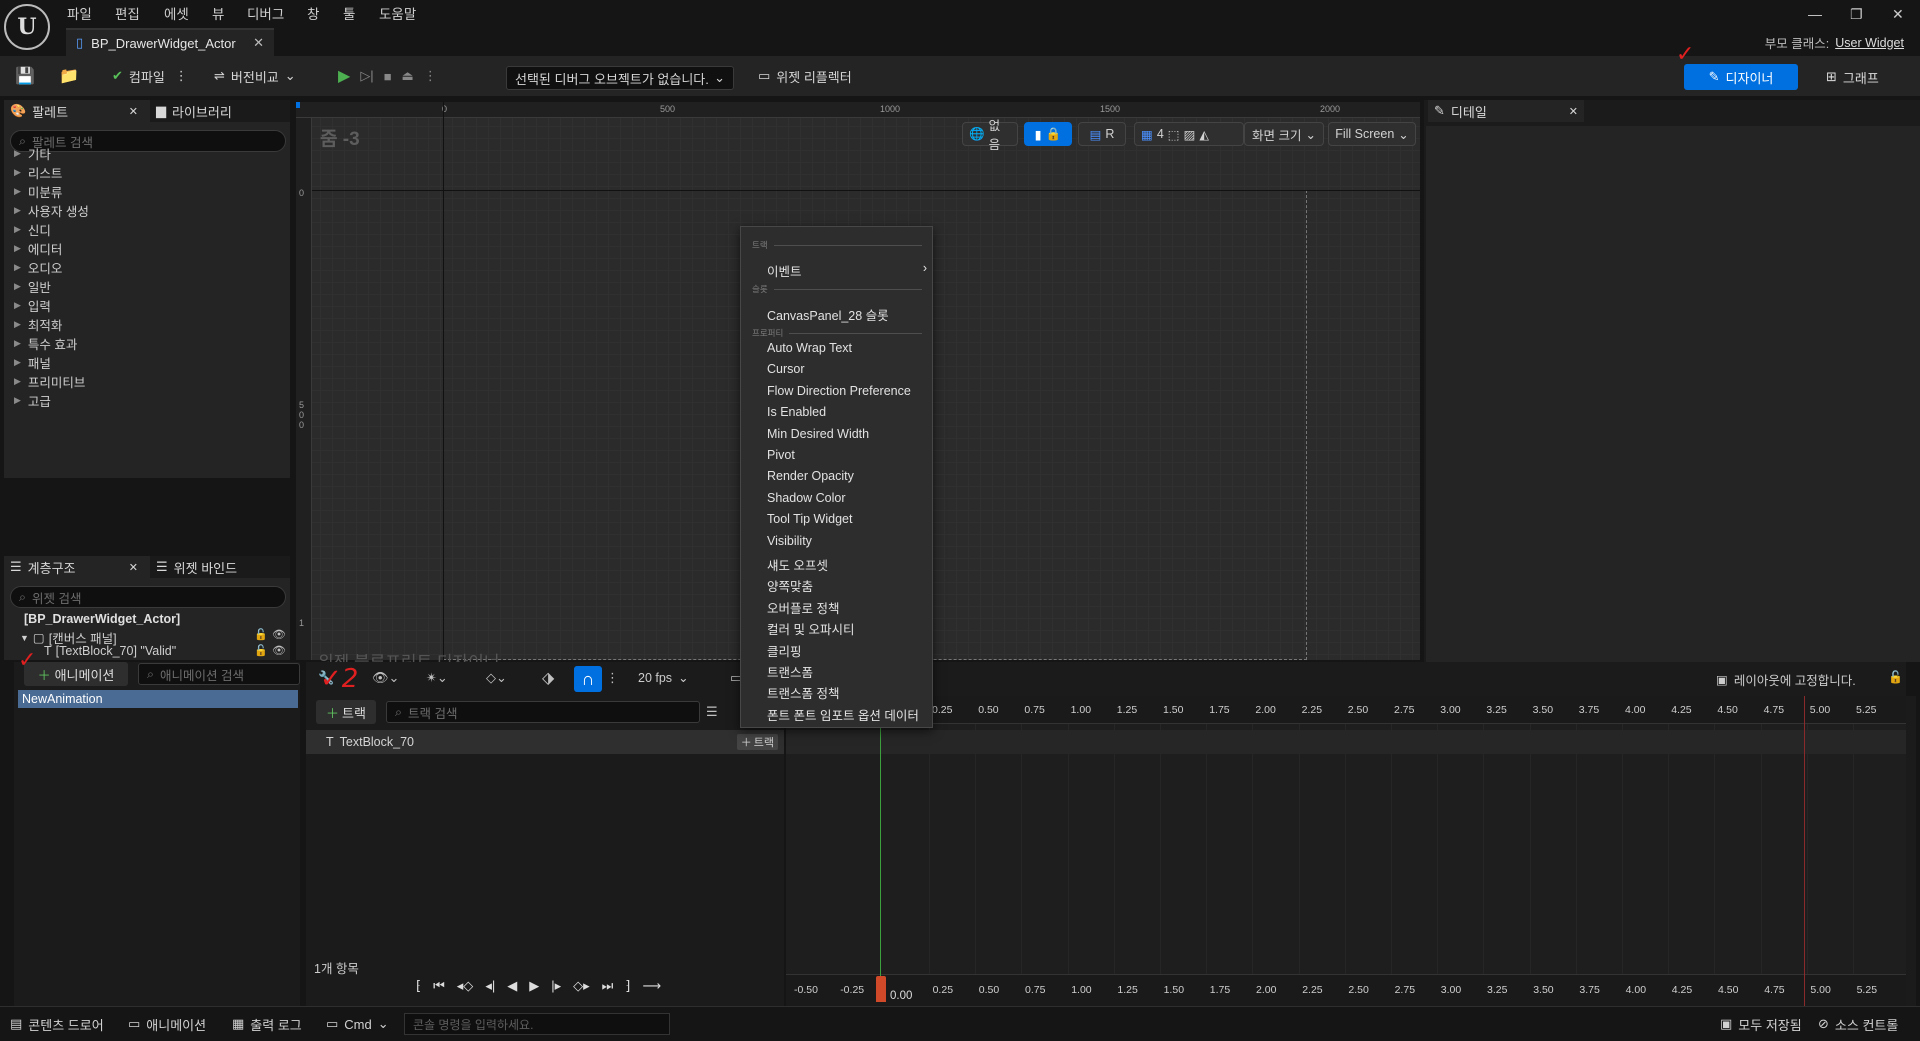 The height and width of the screenshot is (1041, 1920). I want to click on close-window-icon: ✕, so click(1898, 14).